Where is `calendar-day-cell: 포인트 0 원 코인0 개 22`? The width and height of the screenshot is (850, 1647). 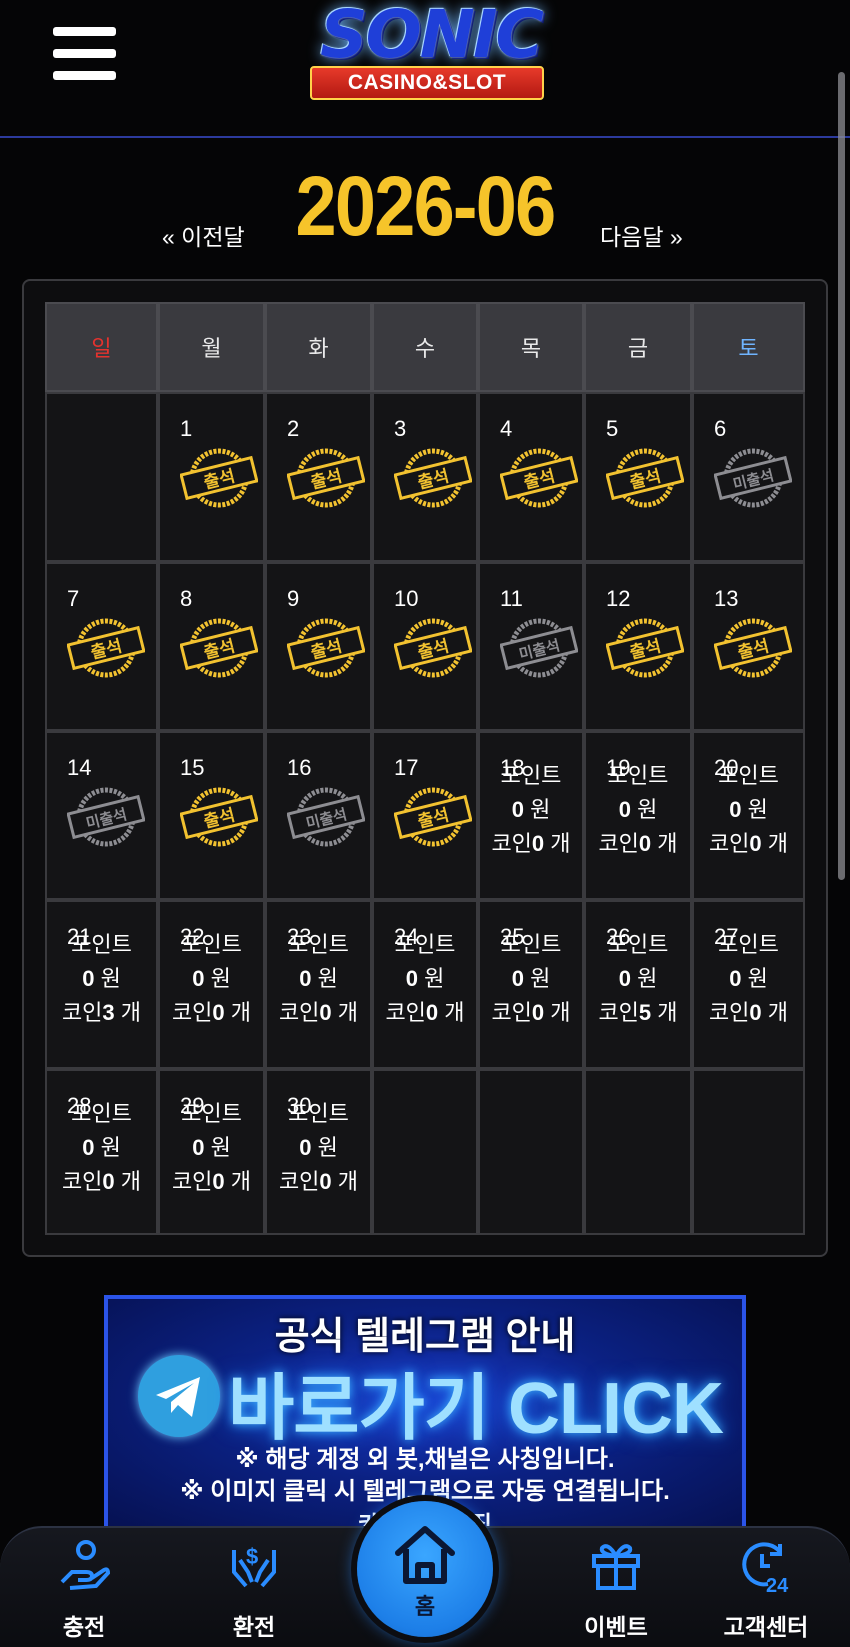
calendar-day-cell: 포인트 0 원 코인0 개 22 is located at coordinates (211, 984).